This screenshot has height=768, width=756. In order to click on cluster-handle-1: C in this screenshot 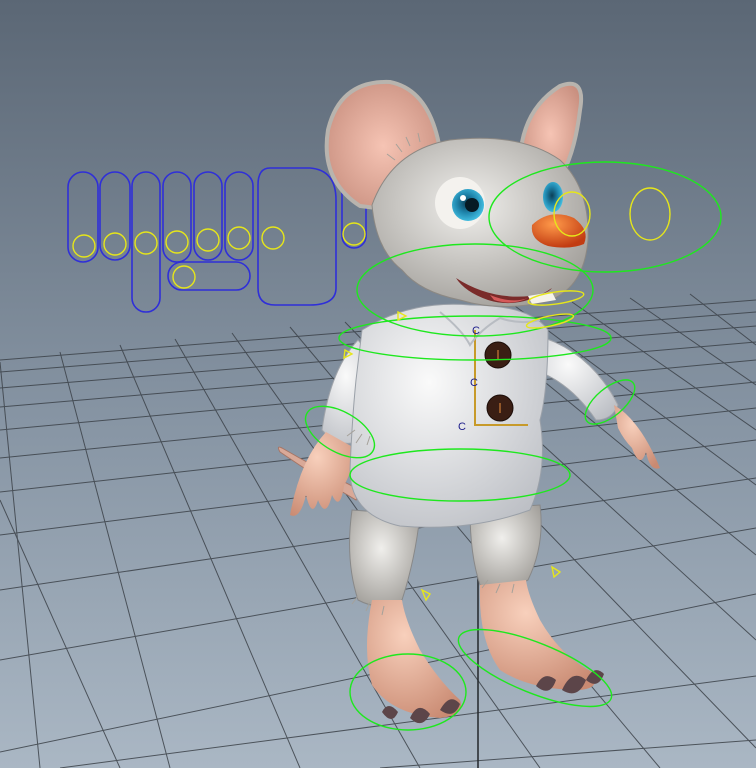, I will do `click(476, 331)`.